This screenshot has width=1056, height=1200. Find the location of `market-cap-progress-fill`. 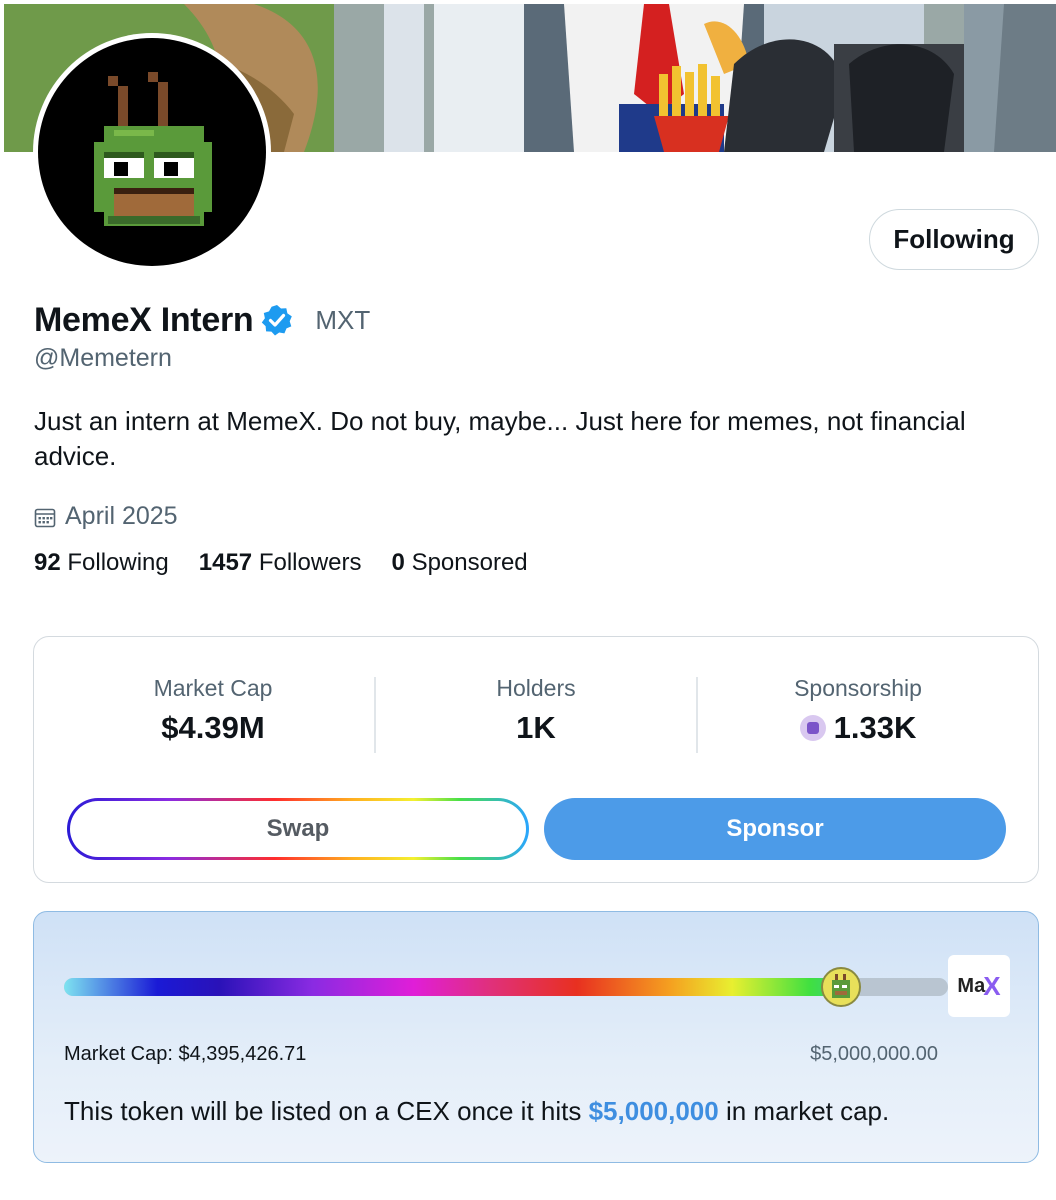

market-cap-progress-fill is located at coordinates (452, 987).